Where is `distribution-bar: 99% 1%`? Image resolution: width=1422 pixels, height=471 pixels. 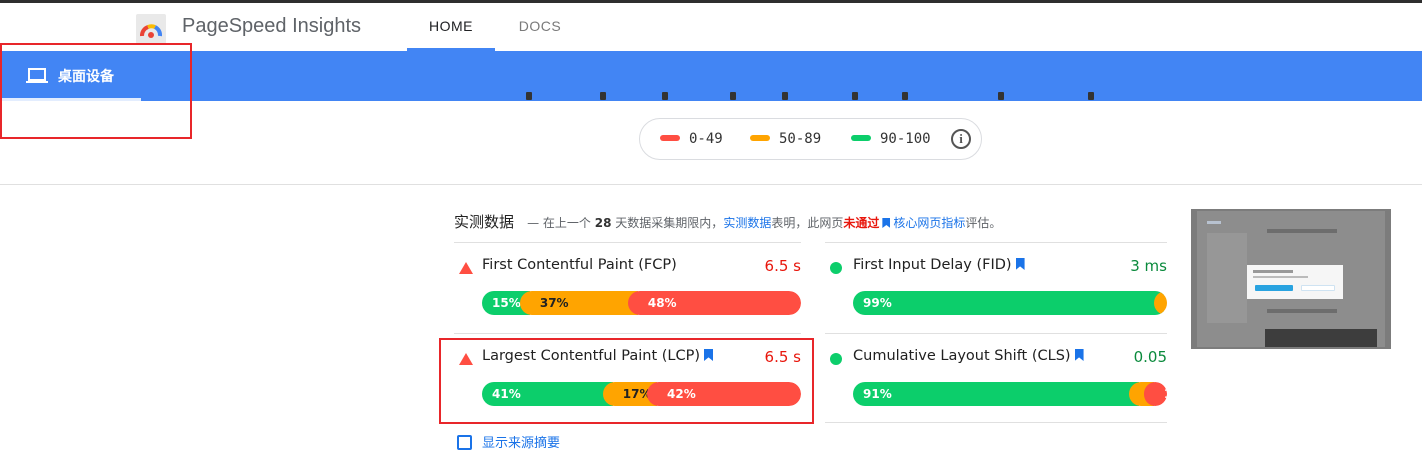
distribution-bar: 99% 1% is located at coordinates (1010, 303).